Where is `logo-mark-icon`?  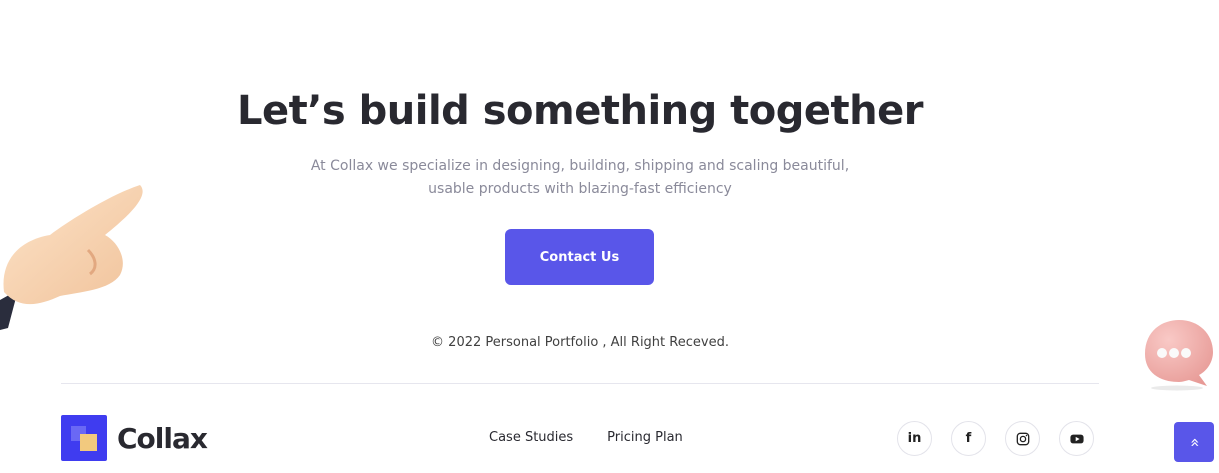
logo-mark-icon is located at coordinates (84, 438).